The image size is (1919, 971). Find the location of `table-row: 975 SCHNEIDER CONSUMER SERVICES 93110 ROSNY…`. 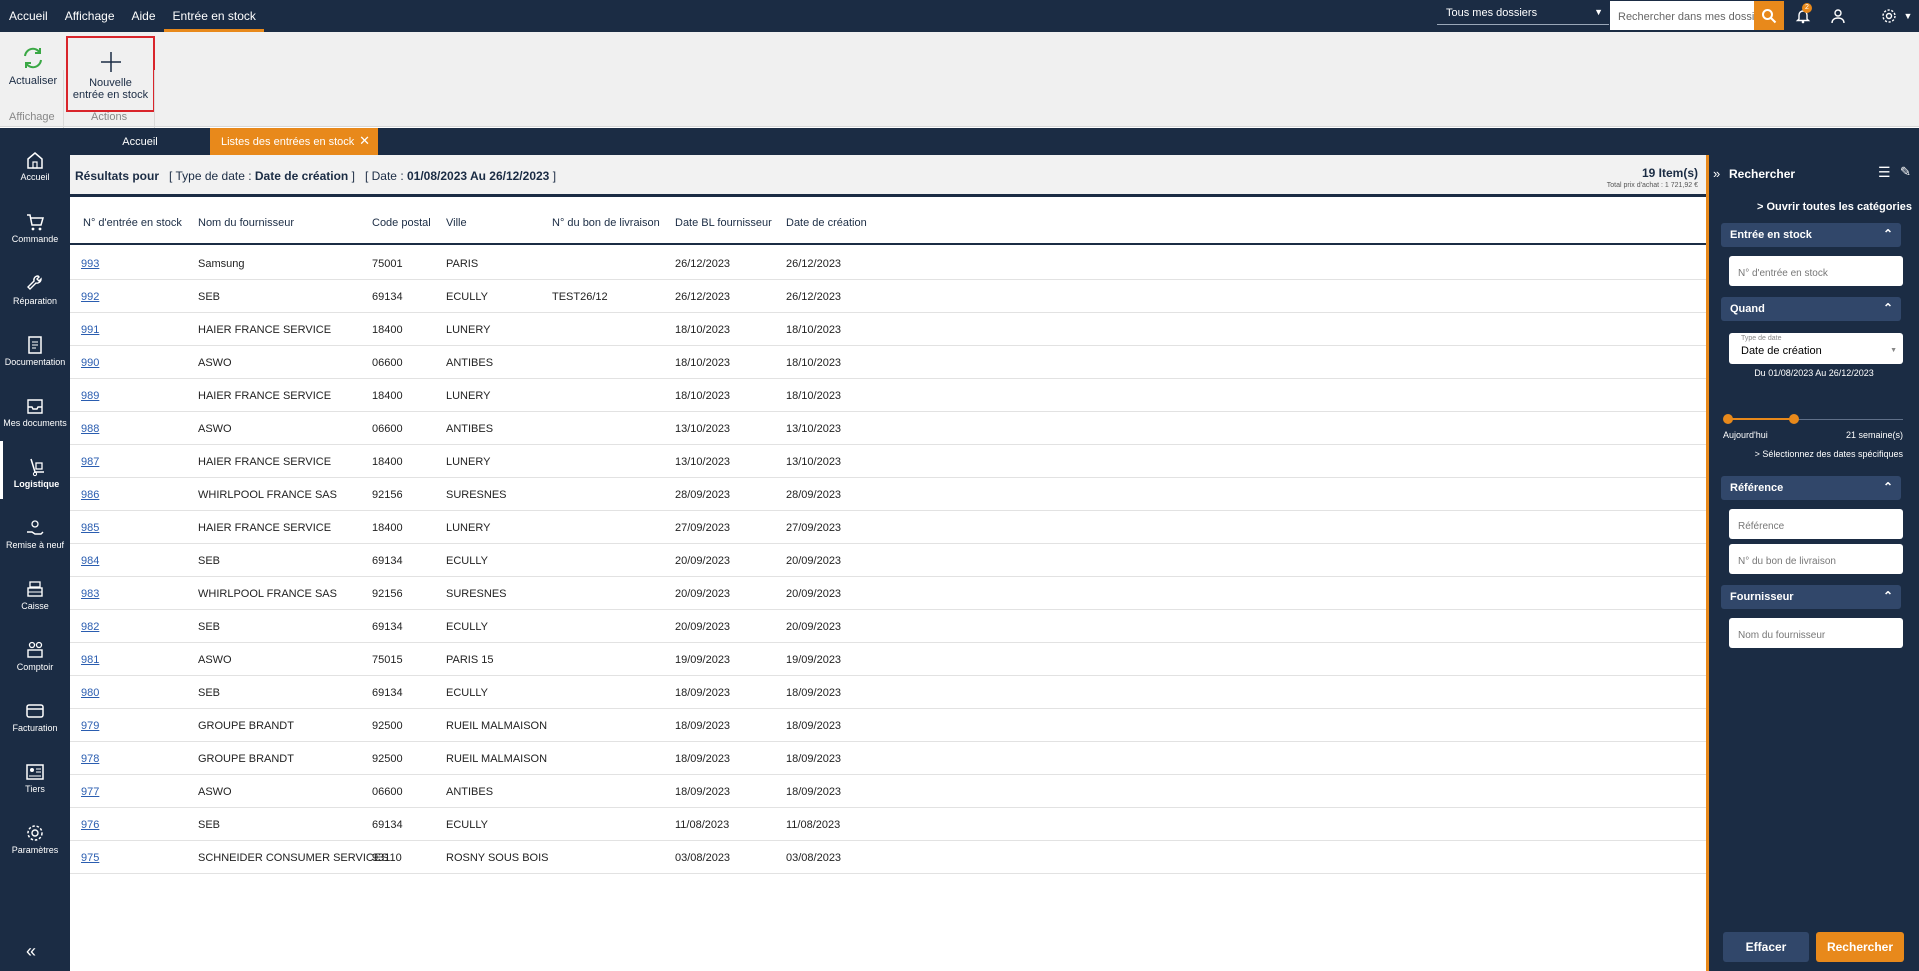

table-row: 975 SCHNEIDER CONSUMER SERVICES 93110 ROSNY… is located at coordinates (888, 857).